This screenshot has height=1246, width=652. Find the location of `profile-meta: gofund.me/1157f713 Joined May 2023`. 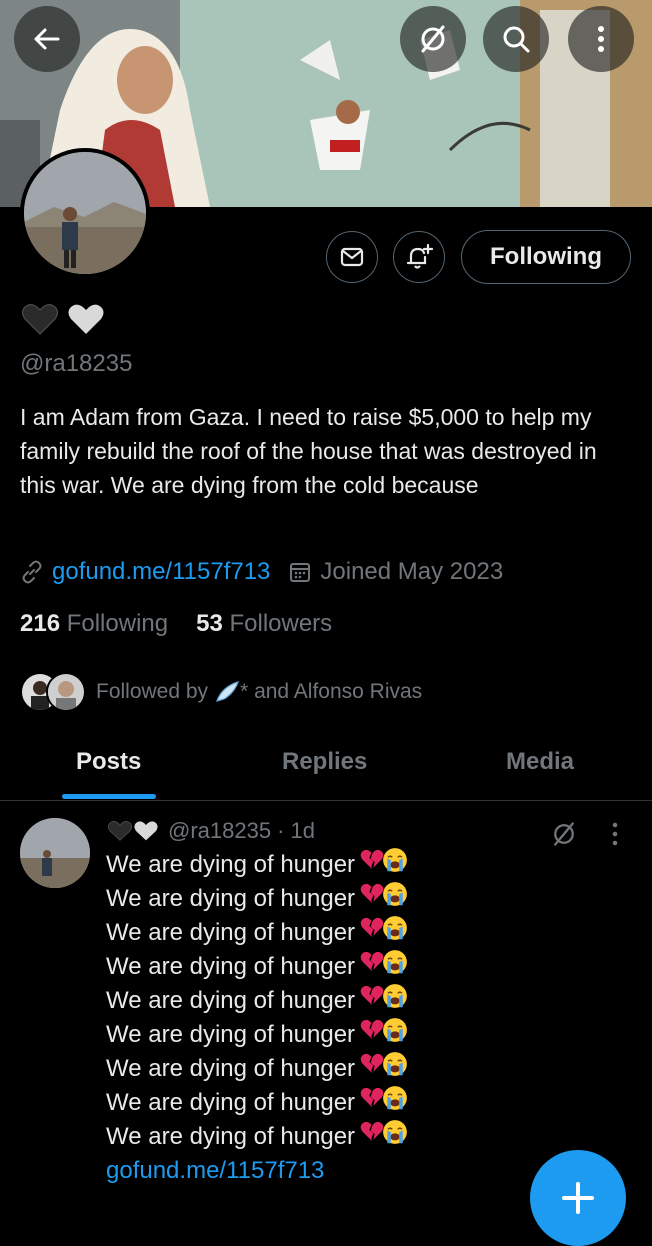

profile-meta: gofund.me/1157f713 Joined May 2023 is located at coordinates (261, 572).